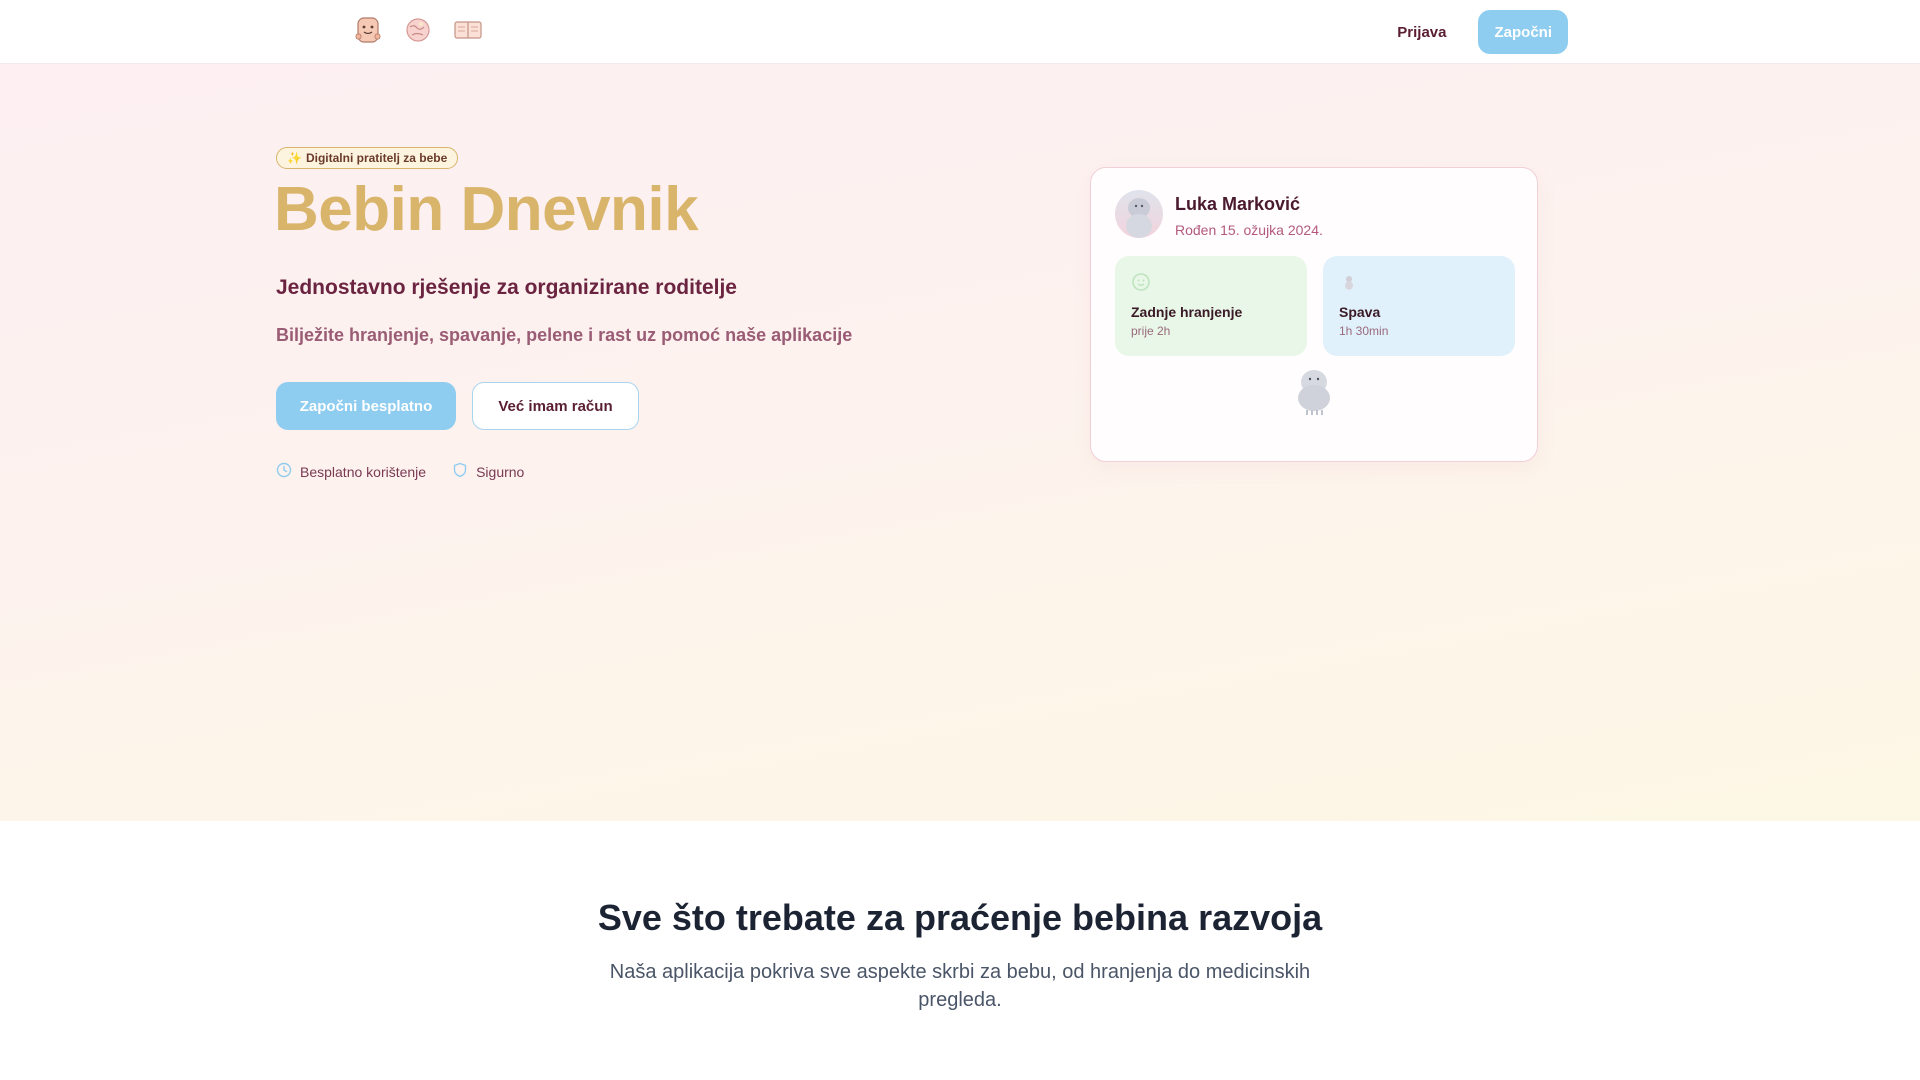 Image resolution: width=1920 pixels, height=1080 pixels. I want to click on baby-birthdate: Rođen 15. ožujka 2024., so click(1249, 230).